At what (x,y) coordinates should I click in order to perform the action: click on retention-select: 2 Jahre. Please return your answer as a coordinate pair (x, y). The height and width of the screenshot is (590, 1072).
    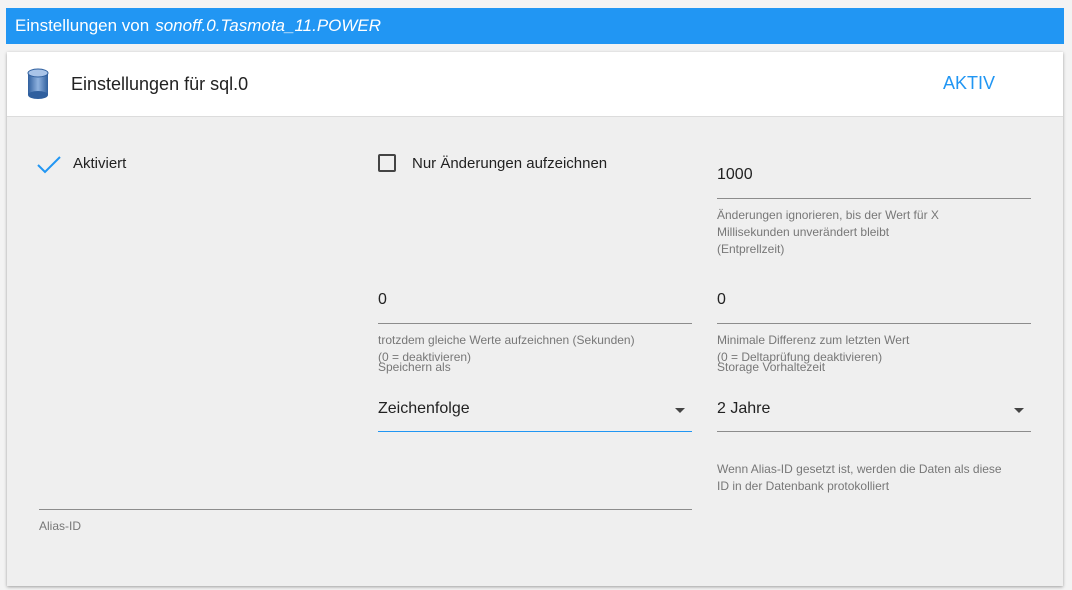
    Looking at the image, I should click on (743, 409).